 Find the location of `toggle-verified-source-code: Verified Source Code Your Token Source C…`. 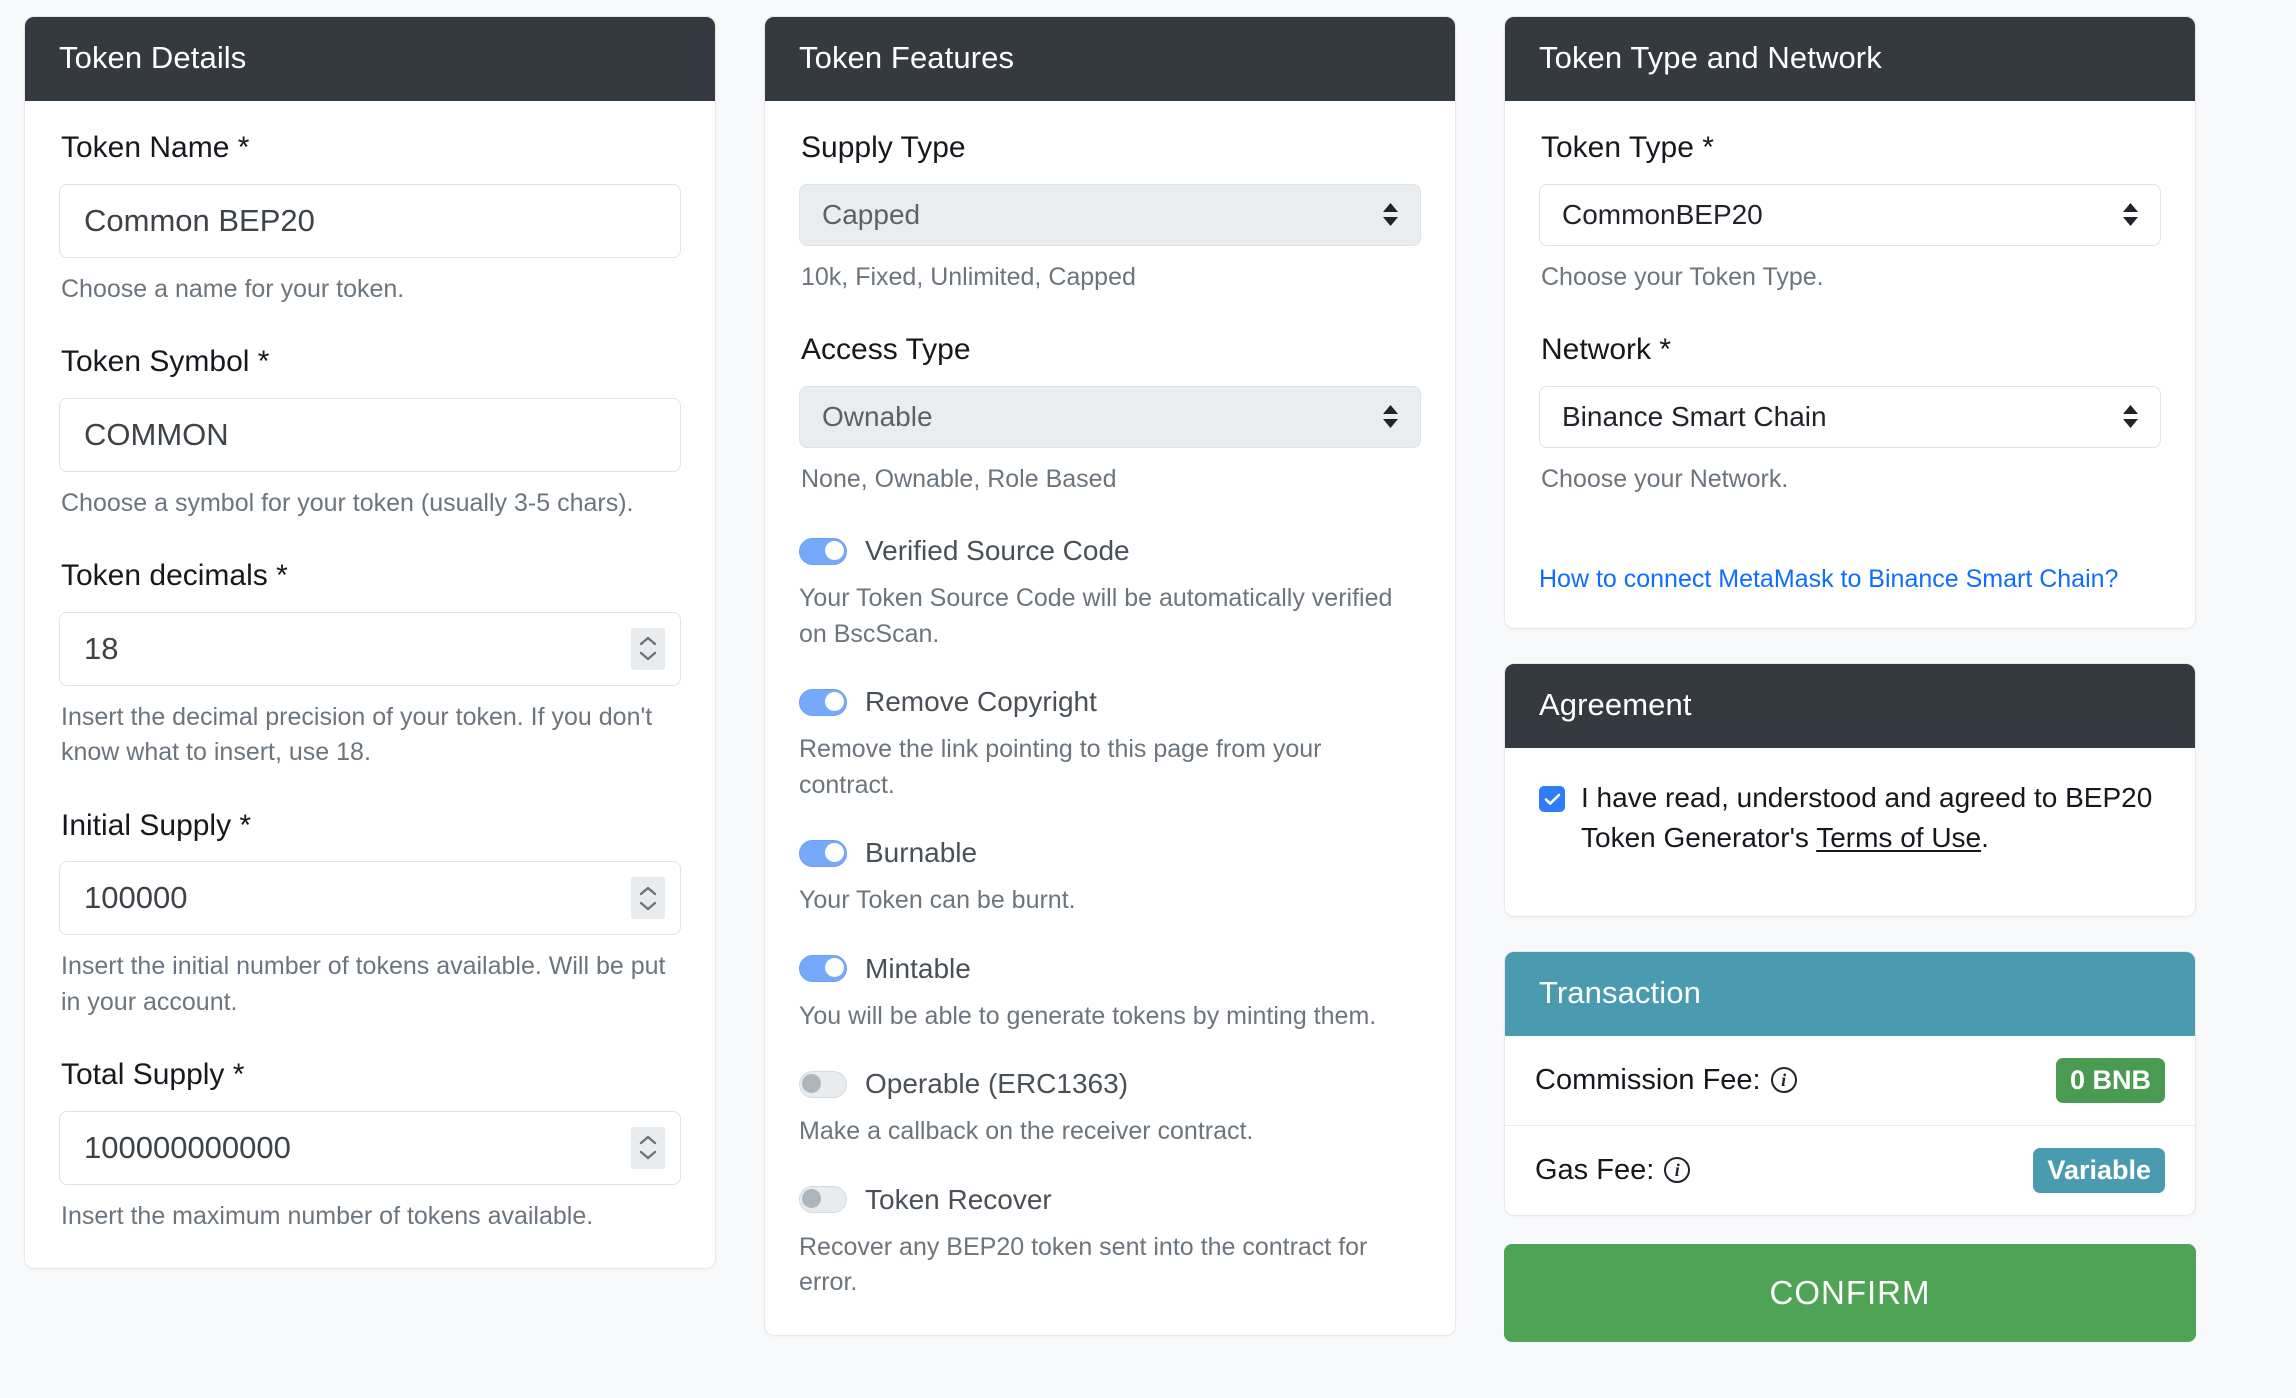

toggle-verified-source-code: Verified Source Code Your Token Source C… is located at coordinates (1110, 593).